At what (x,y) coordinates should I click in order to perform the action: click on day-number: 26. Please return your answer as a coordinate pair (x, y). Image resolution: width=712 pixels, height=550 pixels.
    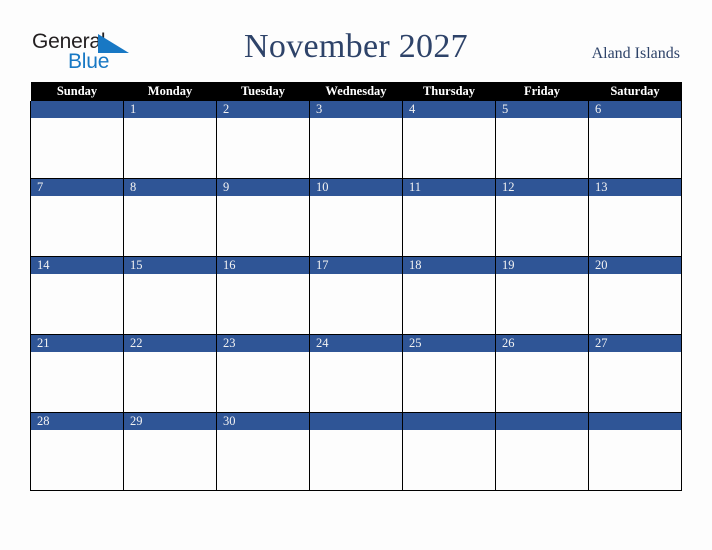
    Looking at the image, I should click on (542, 343).